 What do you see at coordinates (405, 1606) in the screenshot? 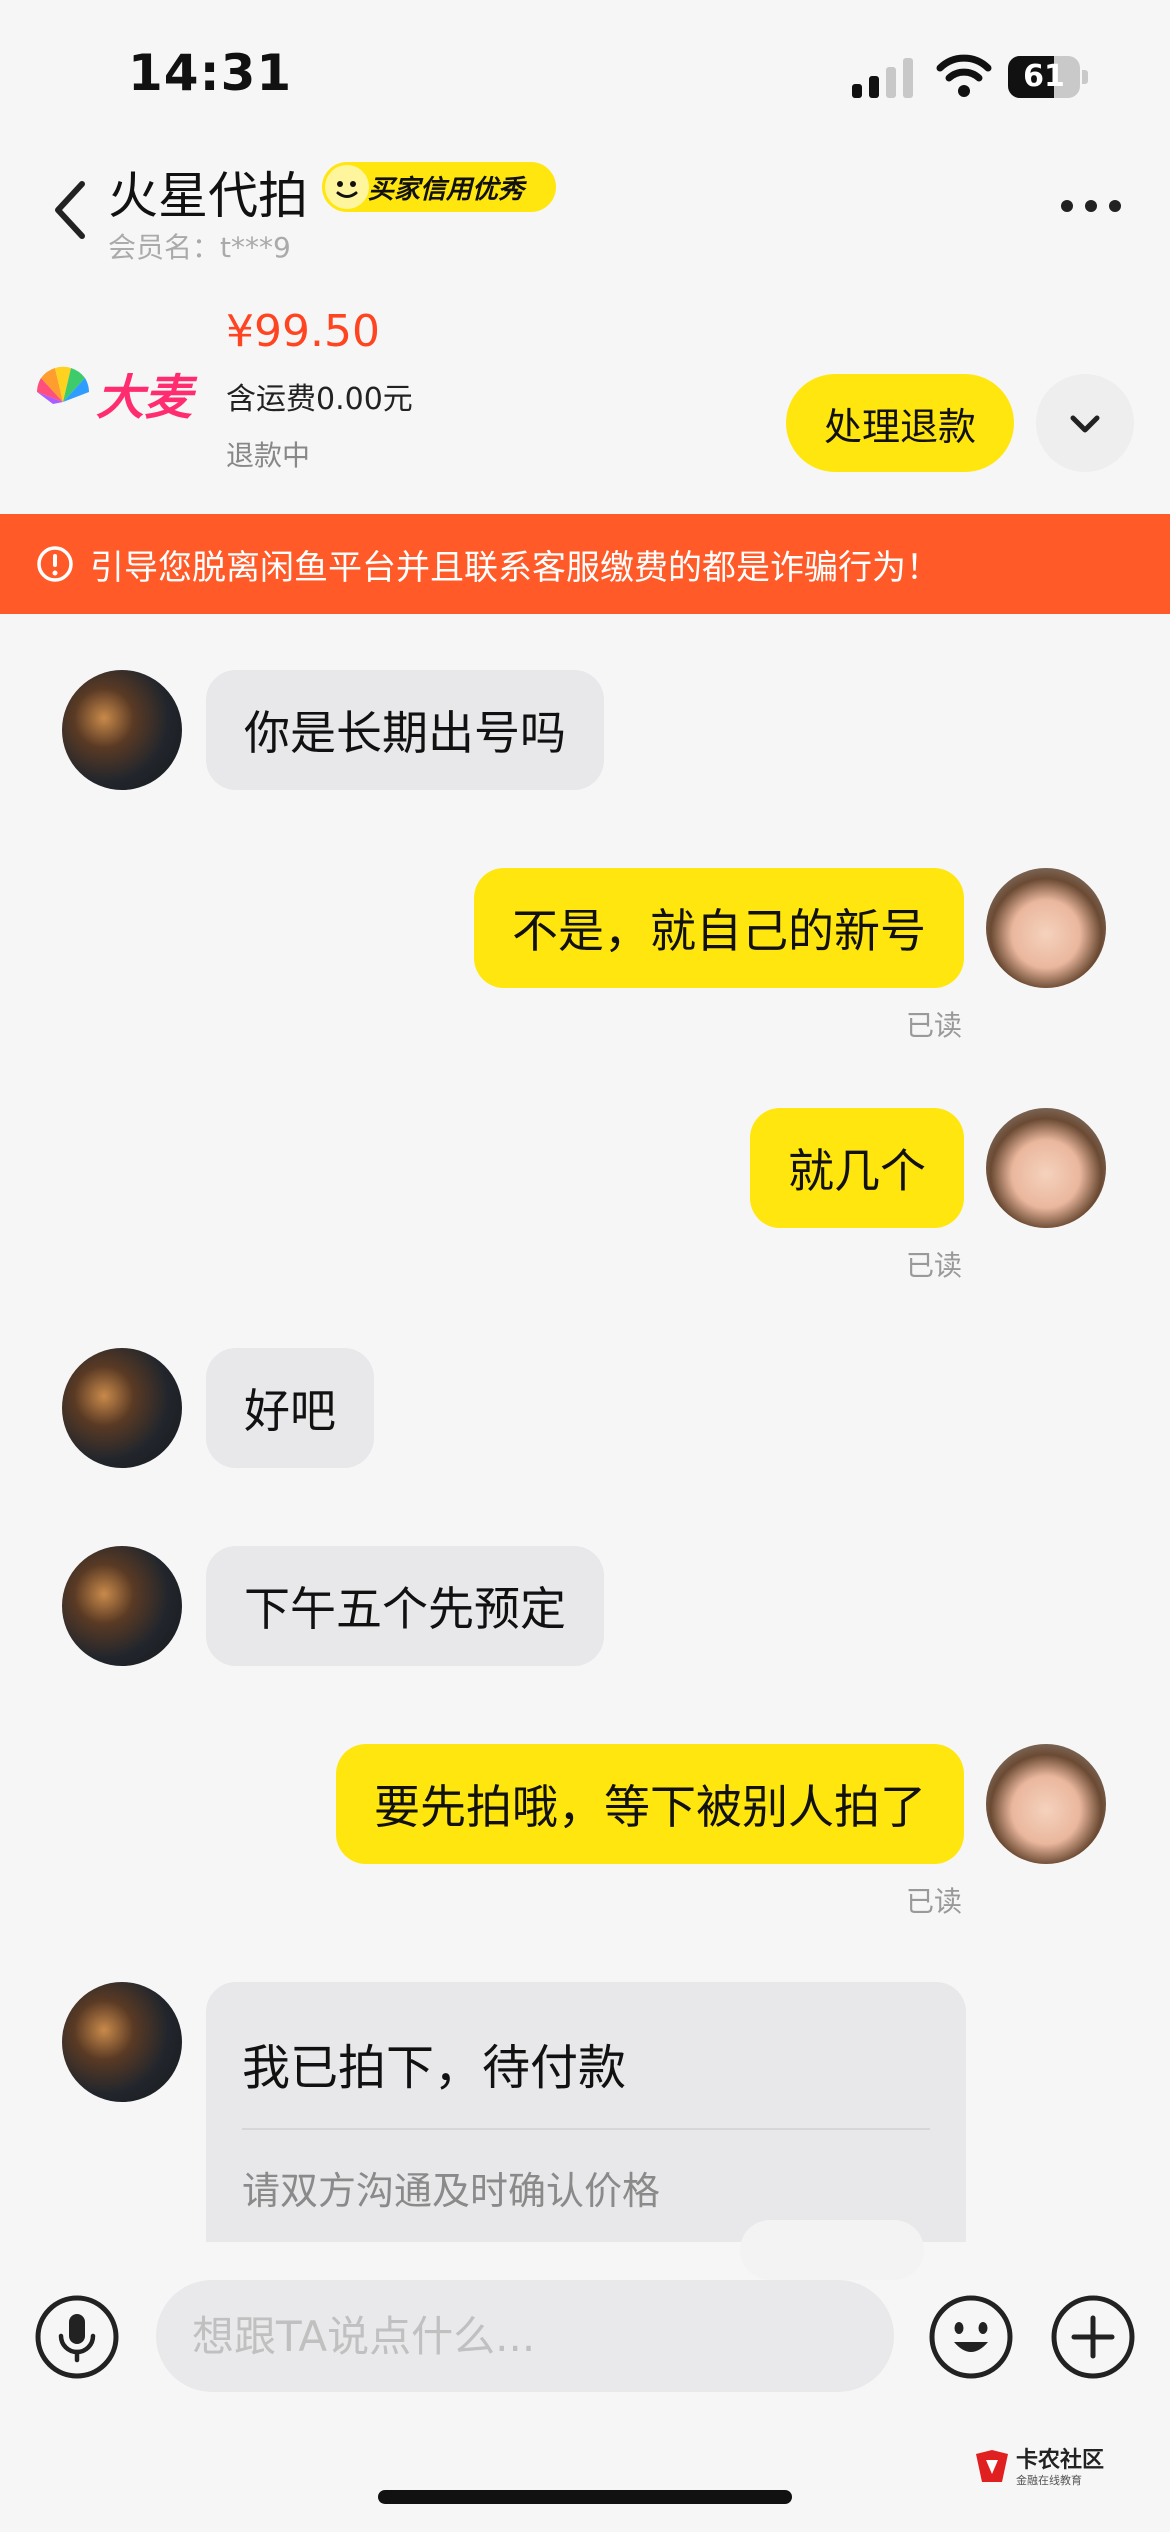
I see `message-bubble: 下午五个先预定` at bounding box center [405, 1606].